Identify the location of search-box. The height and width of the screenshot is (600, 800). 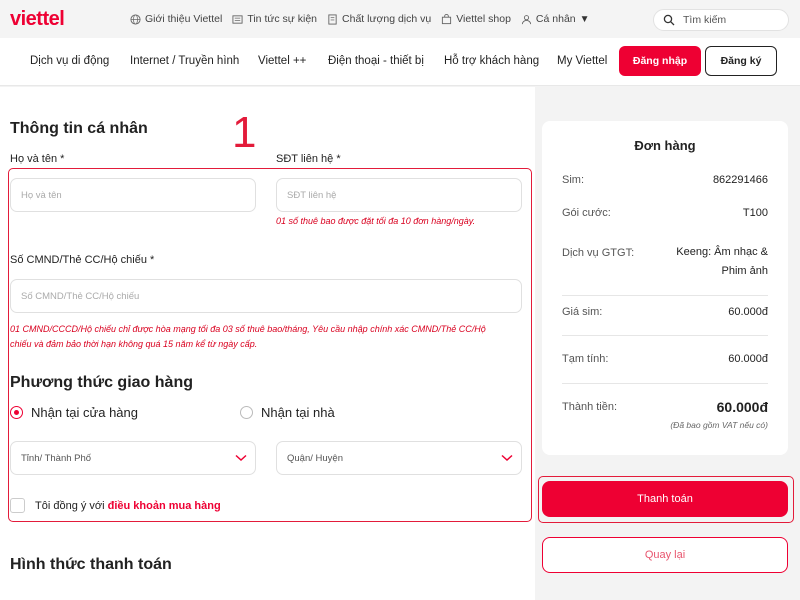
(721, 20).